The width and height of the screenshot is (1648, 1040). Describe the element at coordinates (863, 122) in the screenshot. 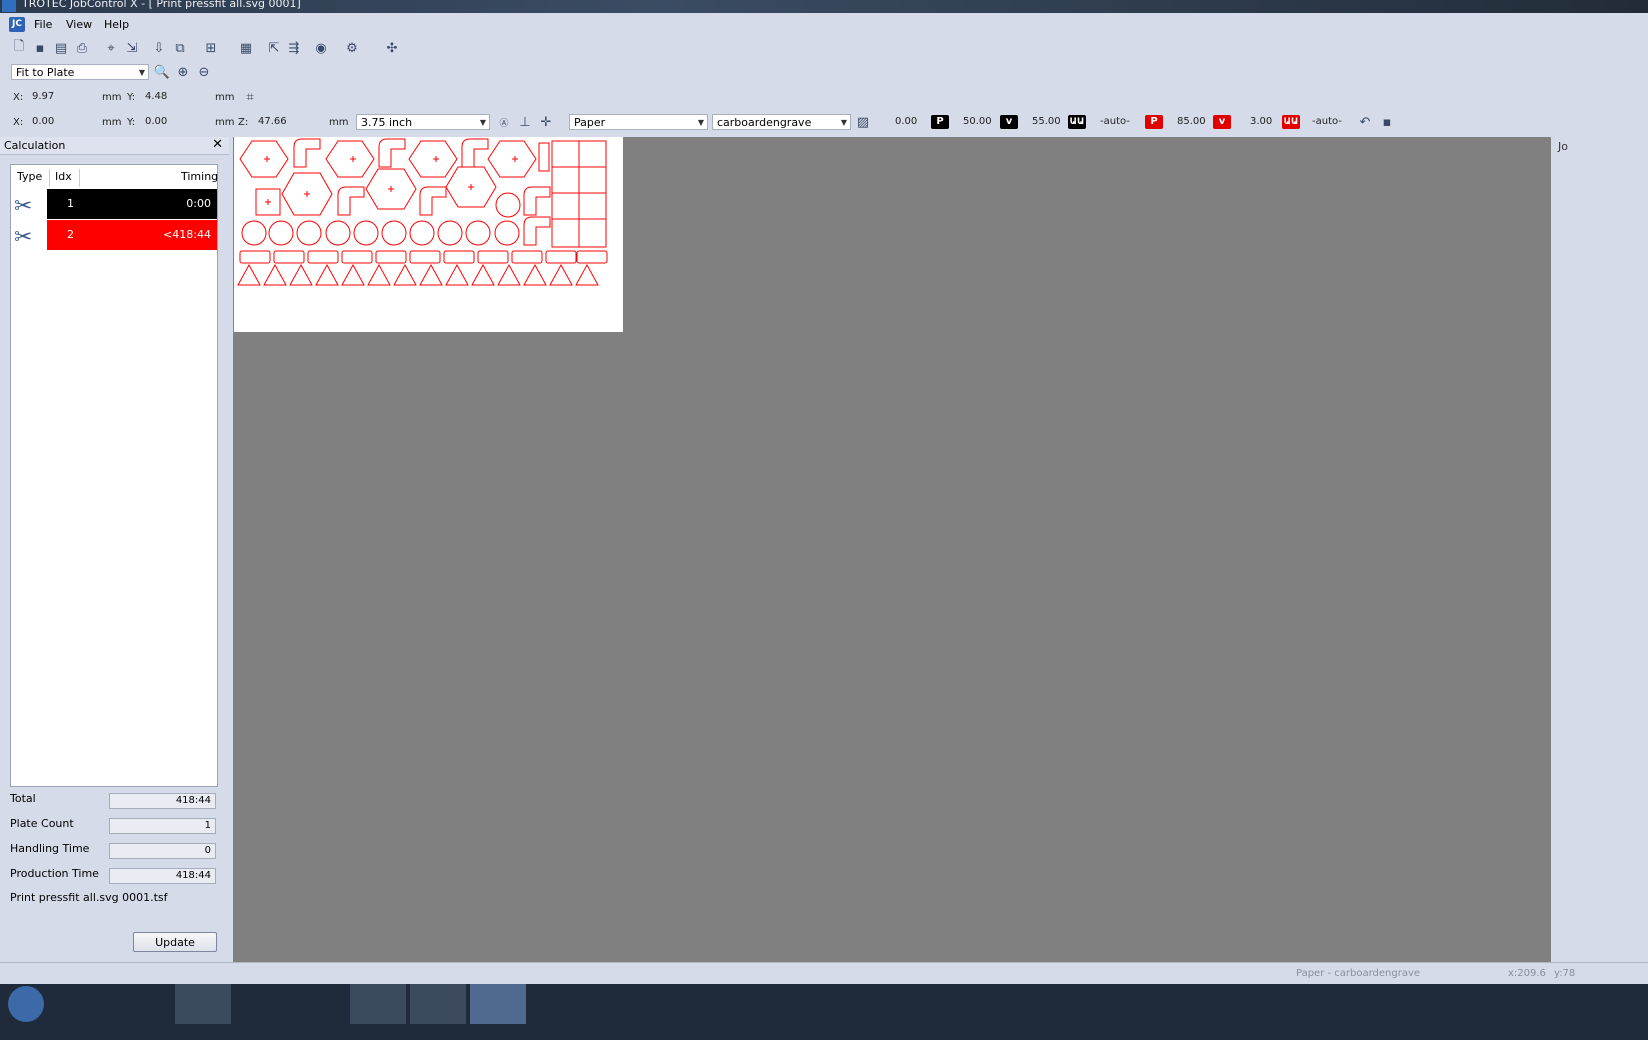

I see `engrave-hatch-icon: ▨` at that location.